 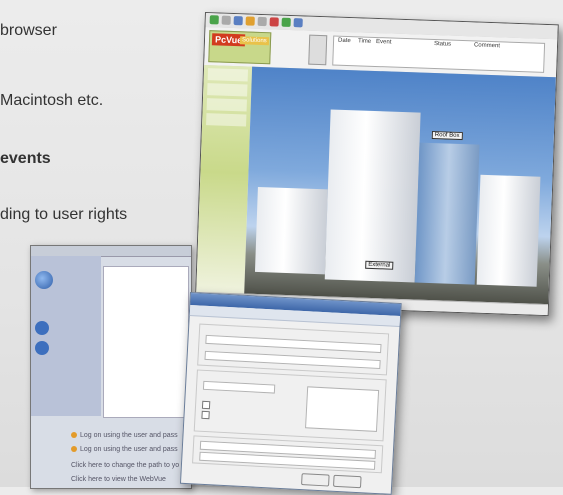 What do you see at coordinates (240, 47) in the screenshot?
I see `logo-panel: PcVue Solutions` at bounding box center [240, 47].